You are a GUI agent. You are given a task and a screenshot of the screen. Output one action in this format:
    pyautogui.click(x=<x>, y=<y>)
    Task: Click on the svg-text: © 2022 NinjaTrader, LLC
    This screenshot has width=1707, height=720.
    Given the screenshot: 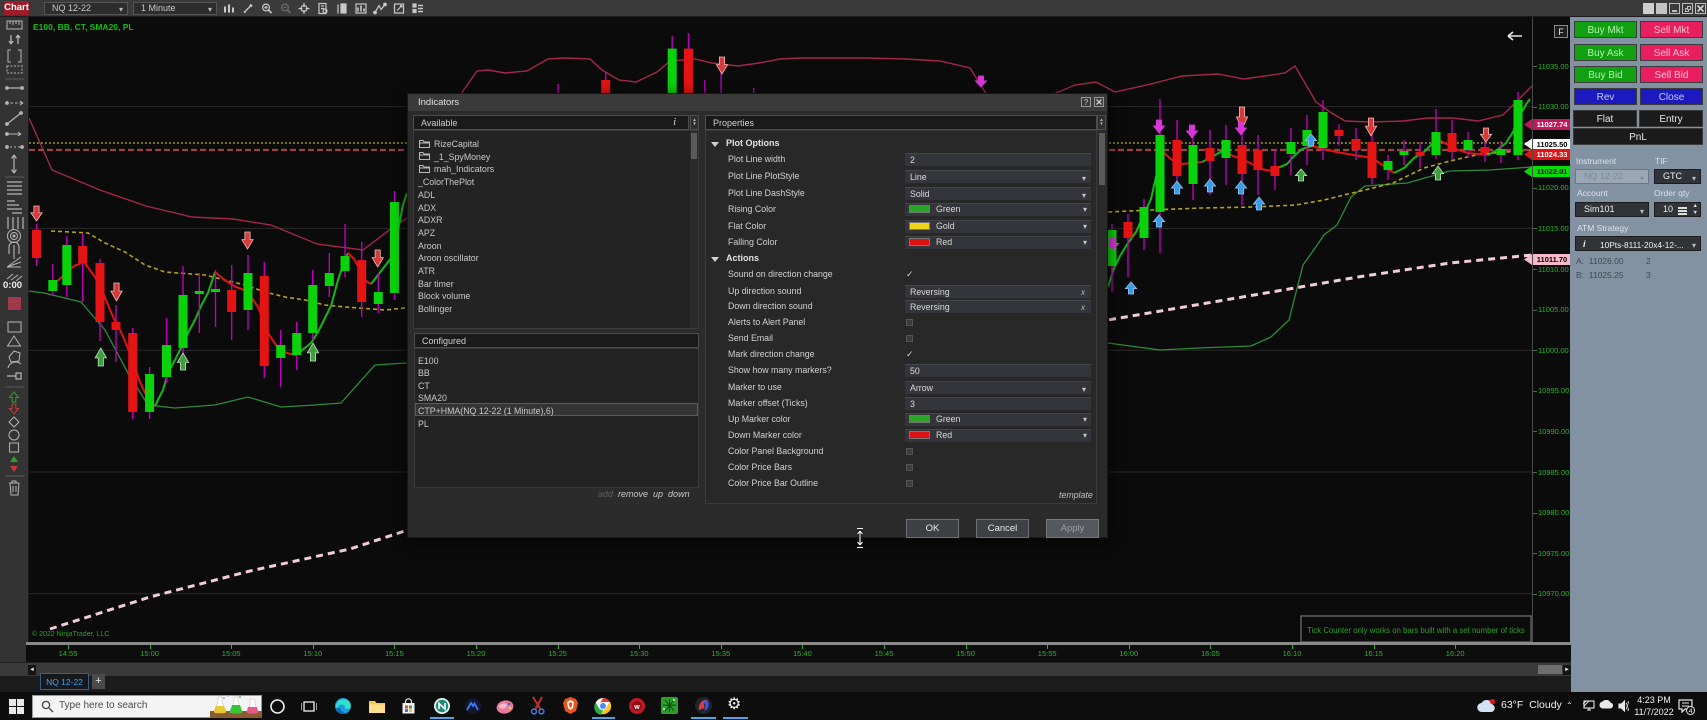 What is the action you would take?
    pyautogui.click(x=70, y=634)
    